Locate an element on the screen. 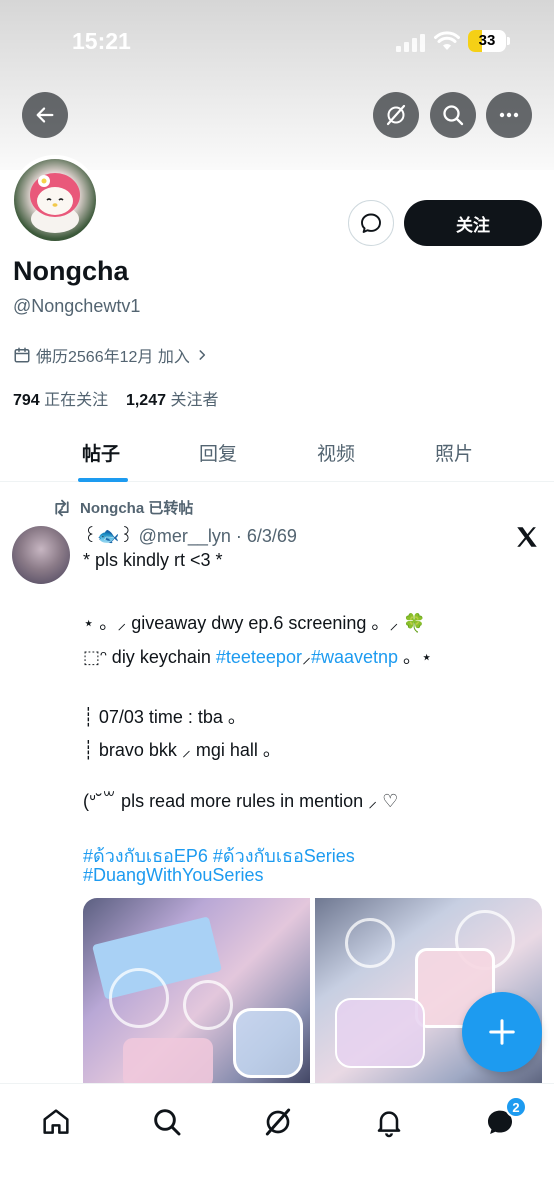  tab-label: 回复 is located at coordinates (217, 454).